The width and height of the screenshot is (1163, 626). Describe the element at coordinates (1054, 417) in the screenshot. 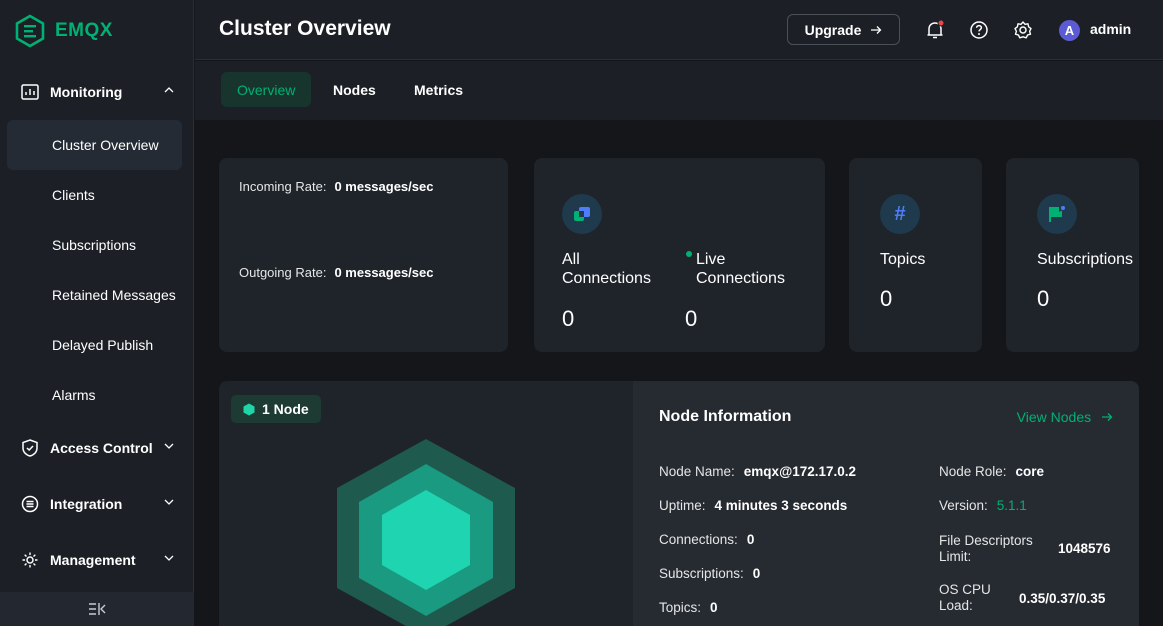

I see `view-nodes-label: View Nodes` at that location.